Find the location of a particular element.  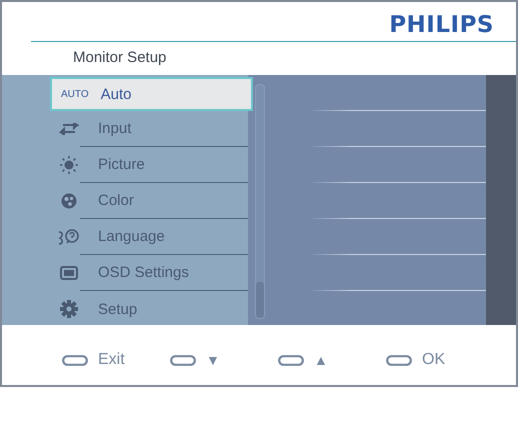

arrow-label: ▲ is located at coordinates (321, 360).